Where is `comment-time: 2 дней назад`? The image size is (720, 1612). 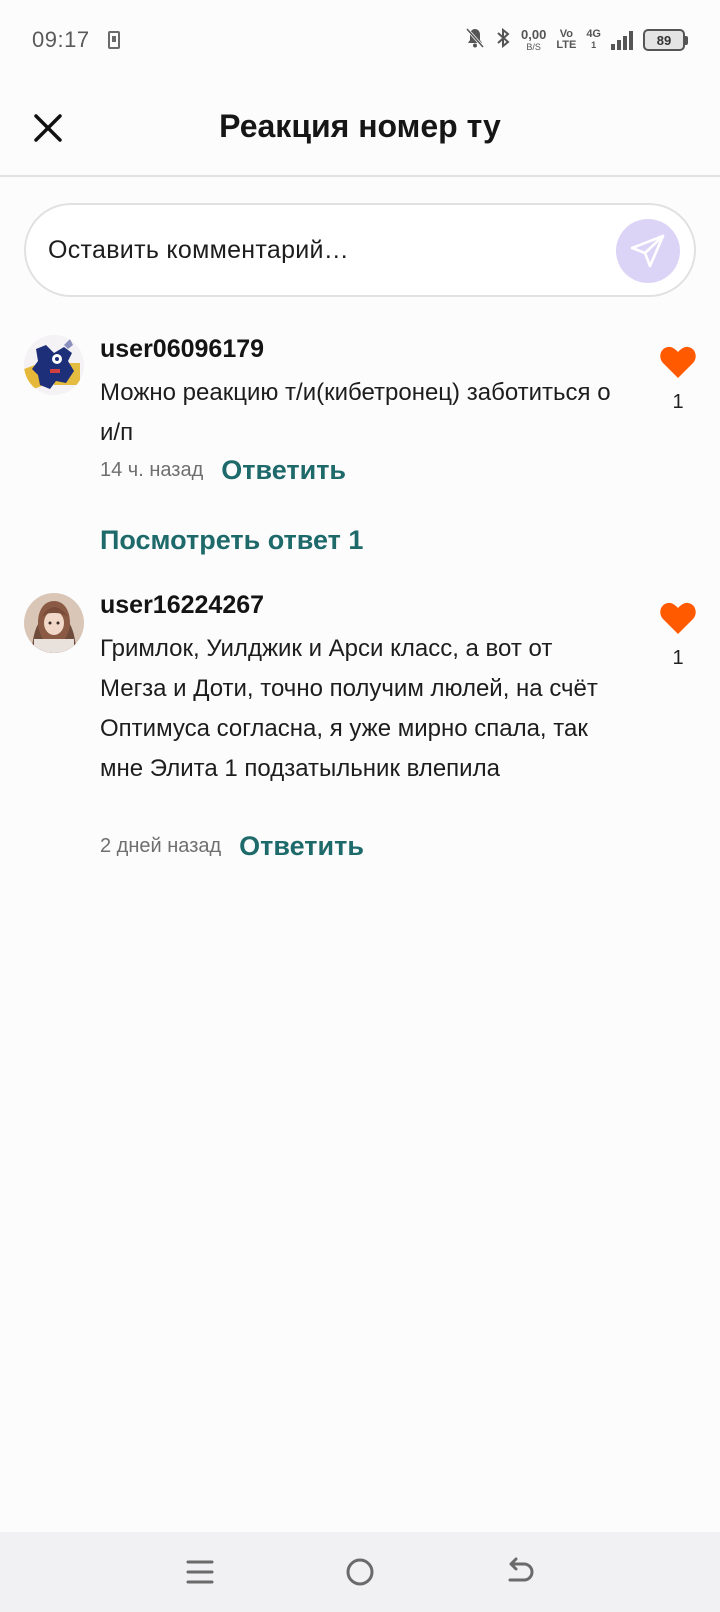
comment-time: 2 дней назад is located at coordinates (161, 846).